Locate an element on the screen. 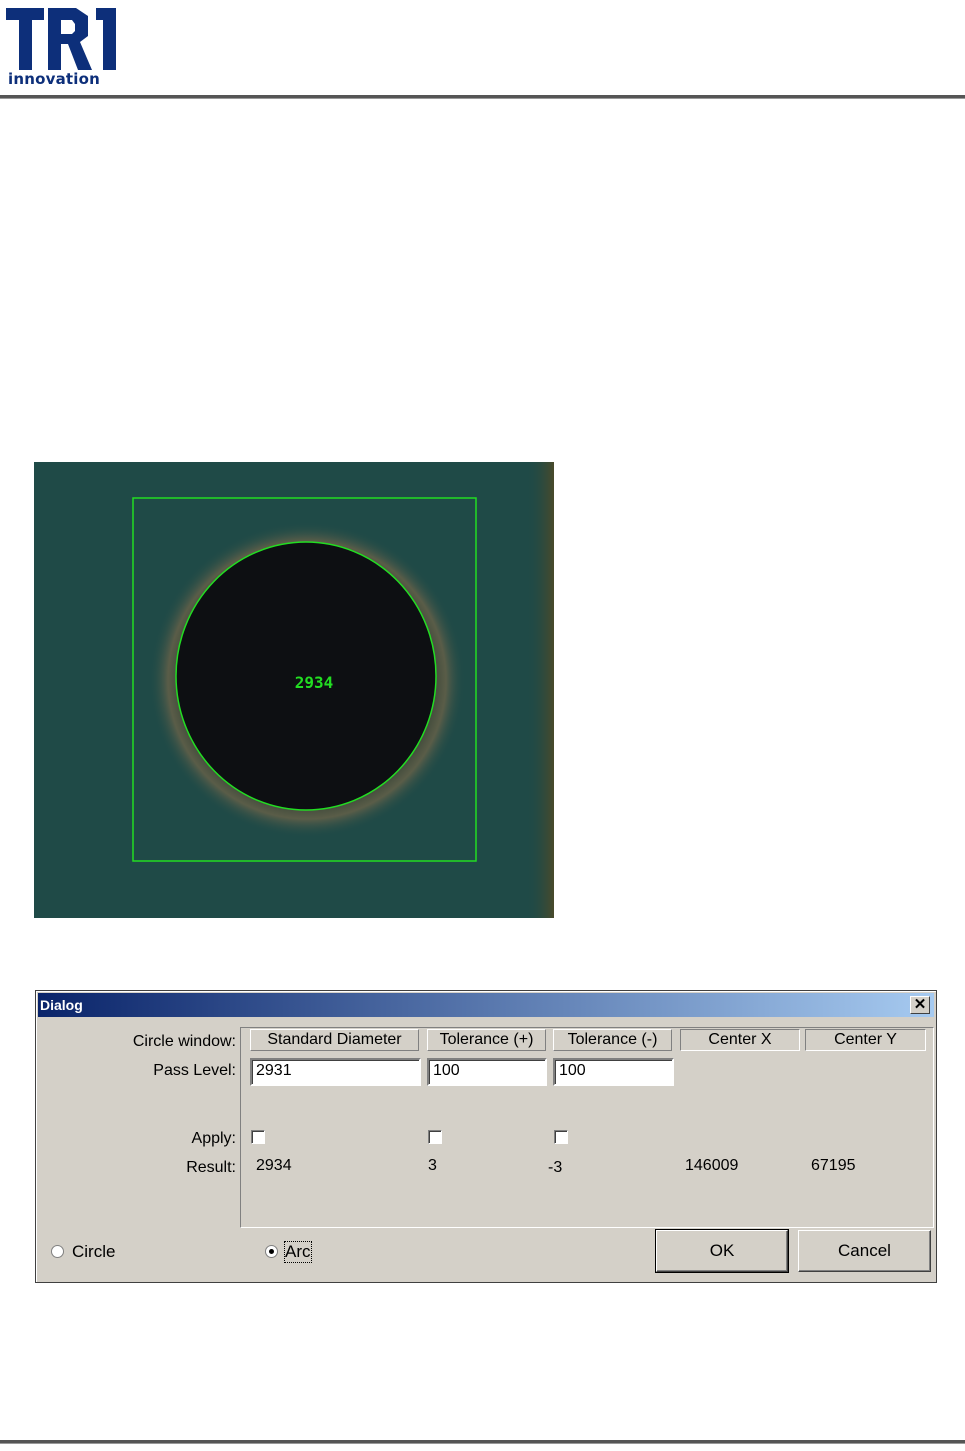 The width and height of the screenshot is (965, 1451). arc-mode-label: Arc is located at coordinates (298, 1252).